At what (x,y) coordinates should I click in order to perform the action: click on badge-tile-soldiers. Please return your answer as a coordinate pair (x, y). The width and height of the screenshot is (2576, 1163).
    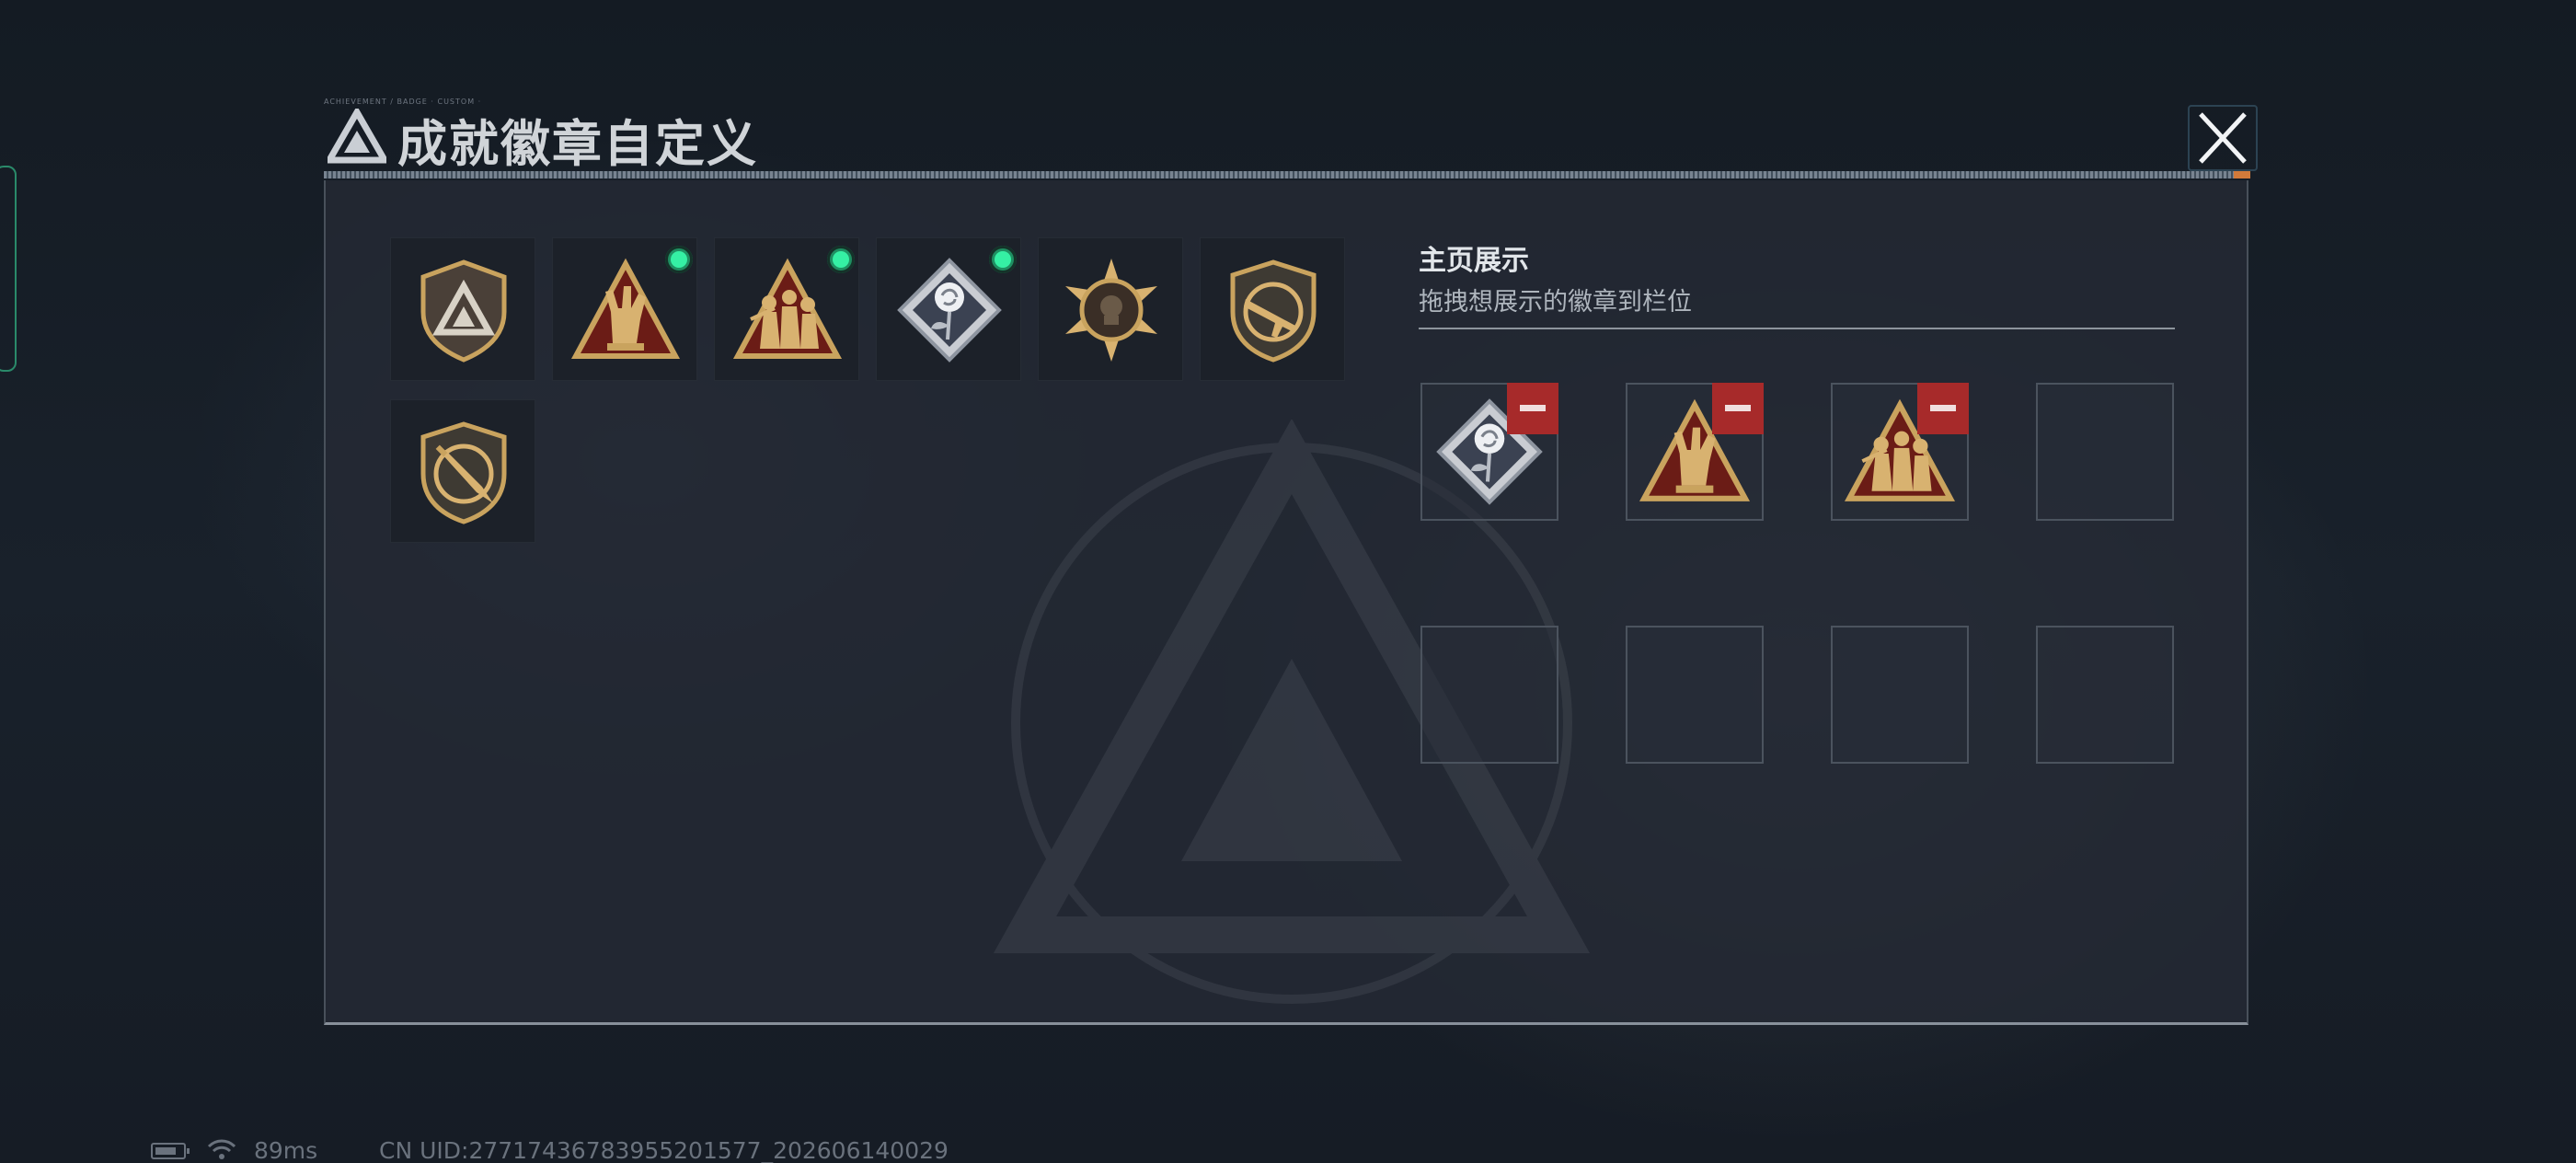
    Looking at the image, I should click on (786, 309).